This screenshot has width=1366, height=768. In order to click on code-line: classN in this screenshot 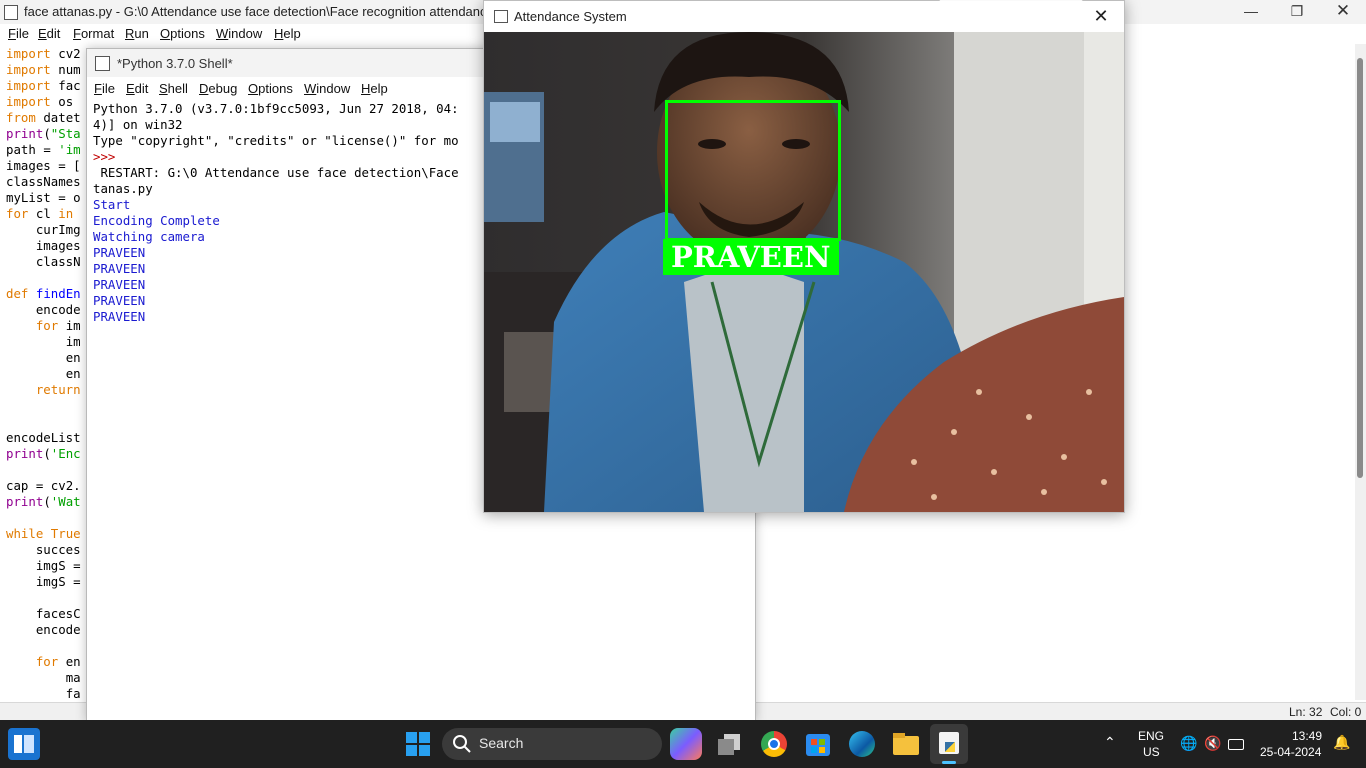, I will do `click(43, 262)`.